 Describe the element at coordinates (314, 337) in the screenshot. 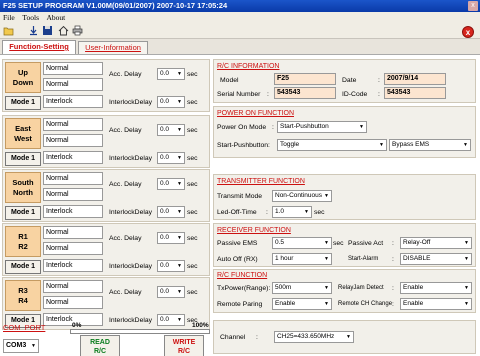

I see `channel-select: CH25=433.650MHz ▼` at that location.